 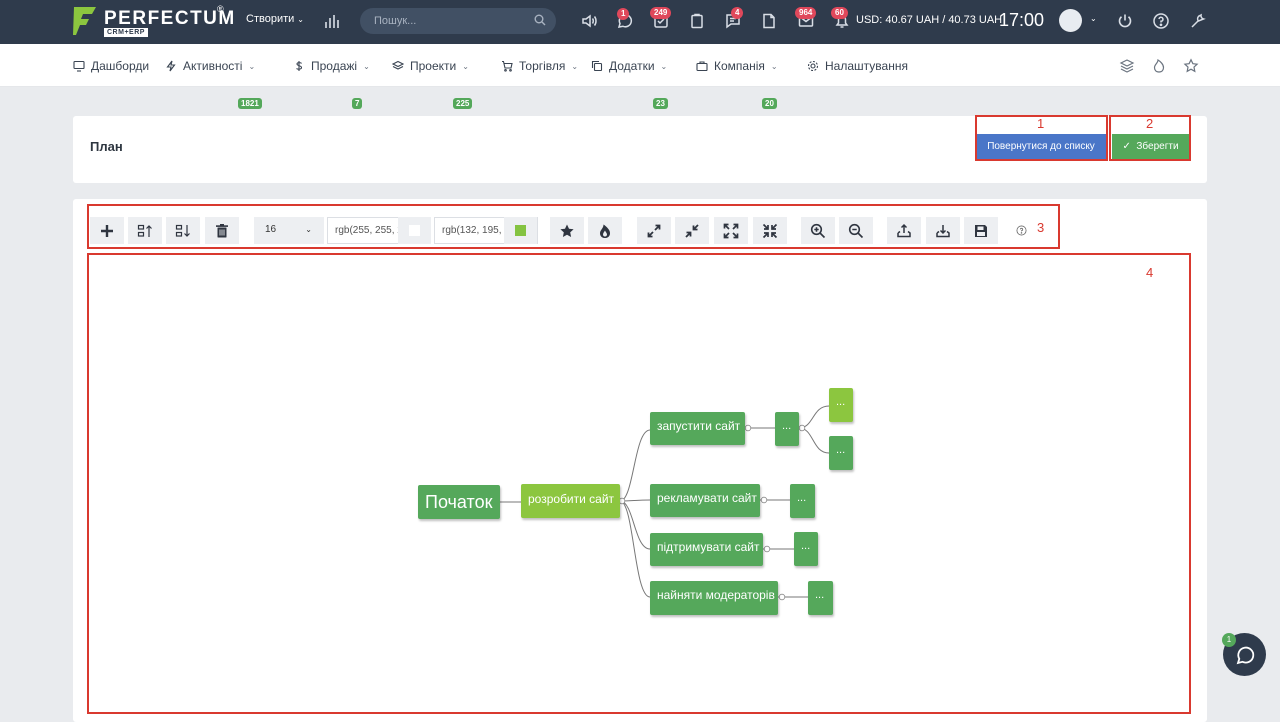 I want to click on nav-badge-activities: 1821, so click(x=250, y=103).